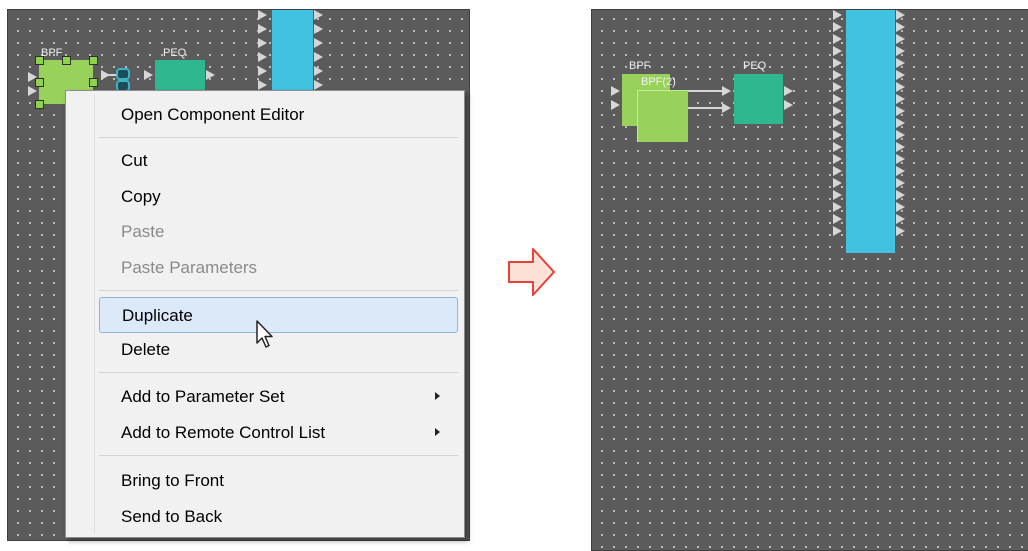 This screenshot has width=1028, height=551. I want to click on right-arrow-icon, so click(531, 272).